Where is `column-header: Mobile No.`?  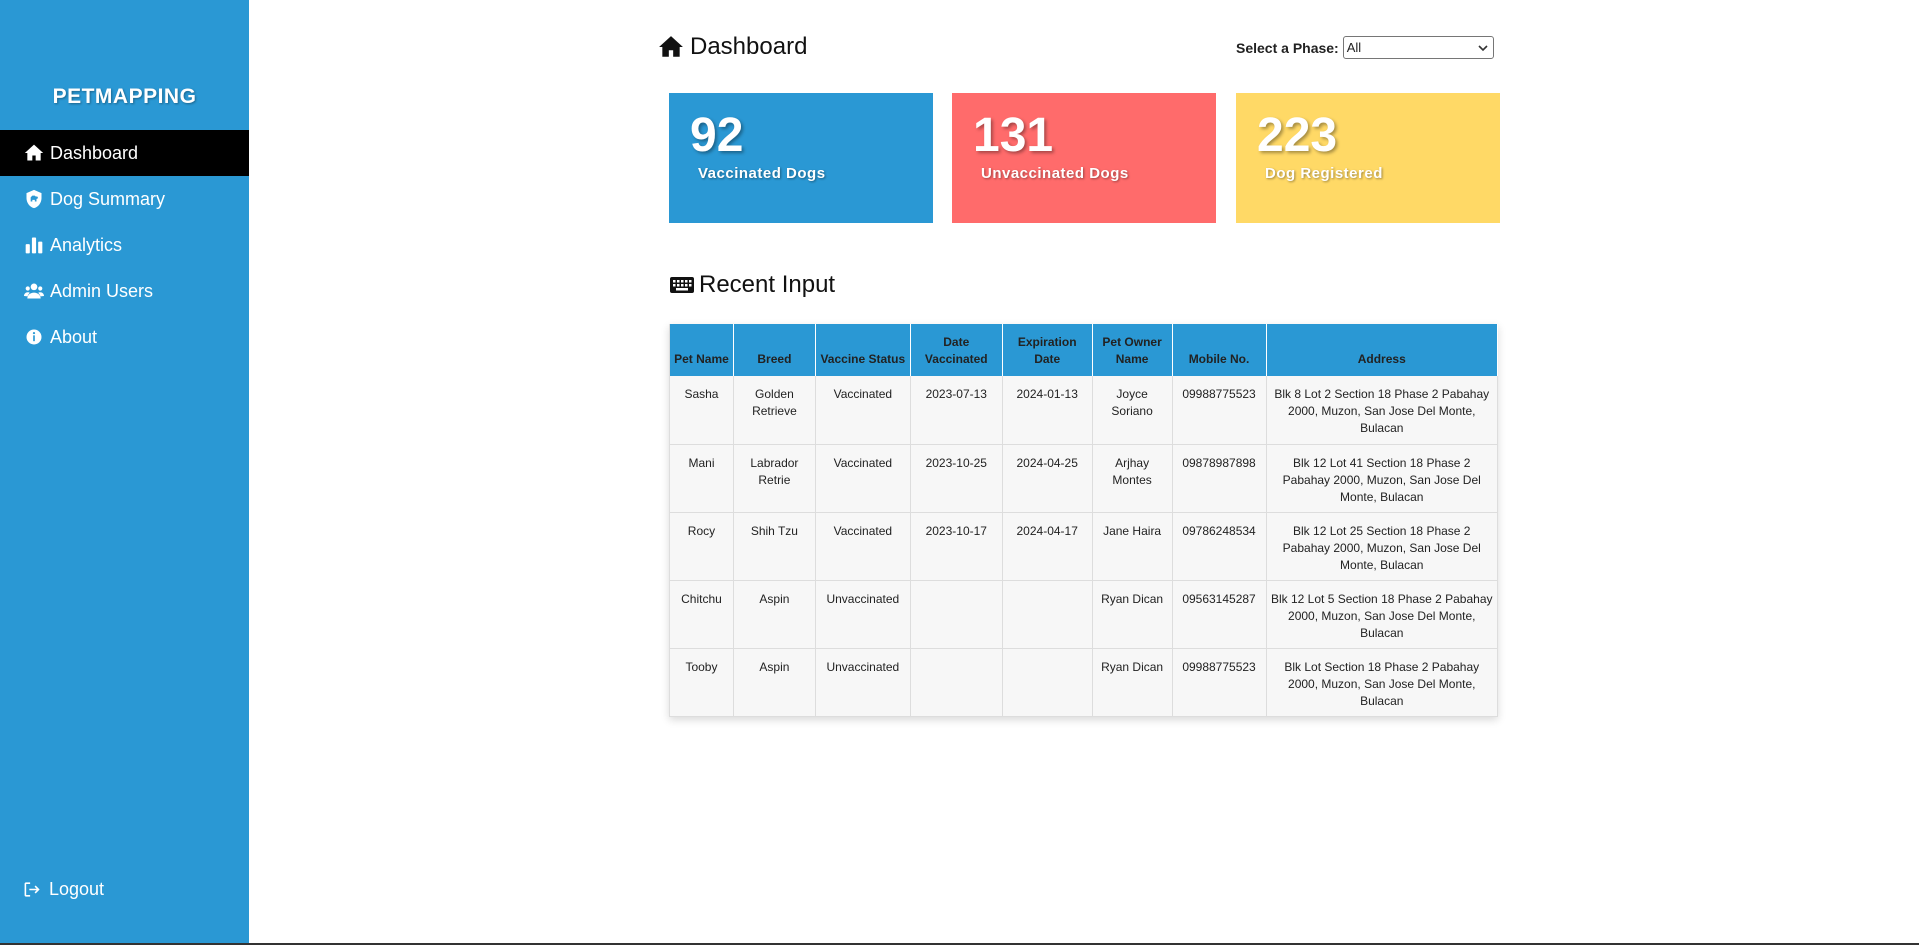 column-header: Mobile No. is located at coordinates (1219, 350).